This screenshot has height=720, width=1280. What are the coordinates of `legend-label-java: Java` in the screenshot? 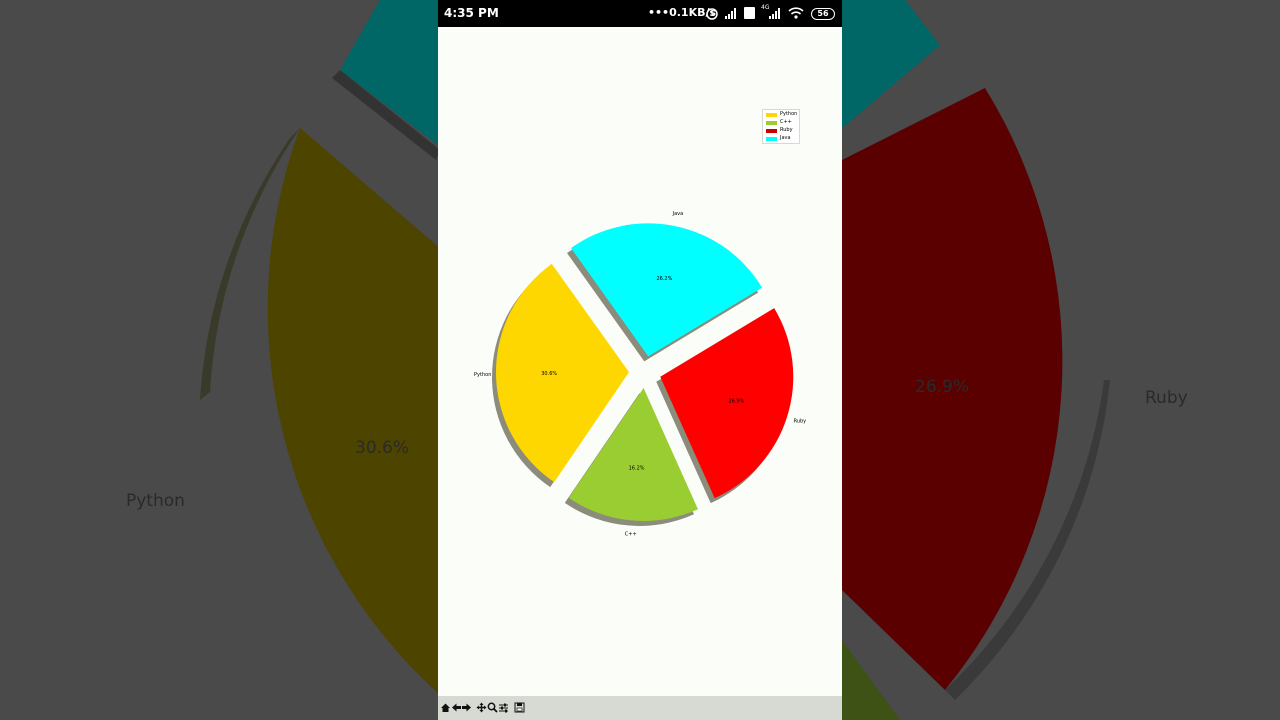 It's located at (785, 138).